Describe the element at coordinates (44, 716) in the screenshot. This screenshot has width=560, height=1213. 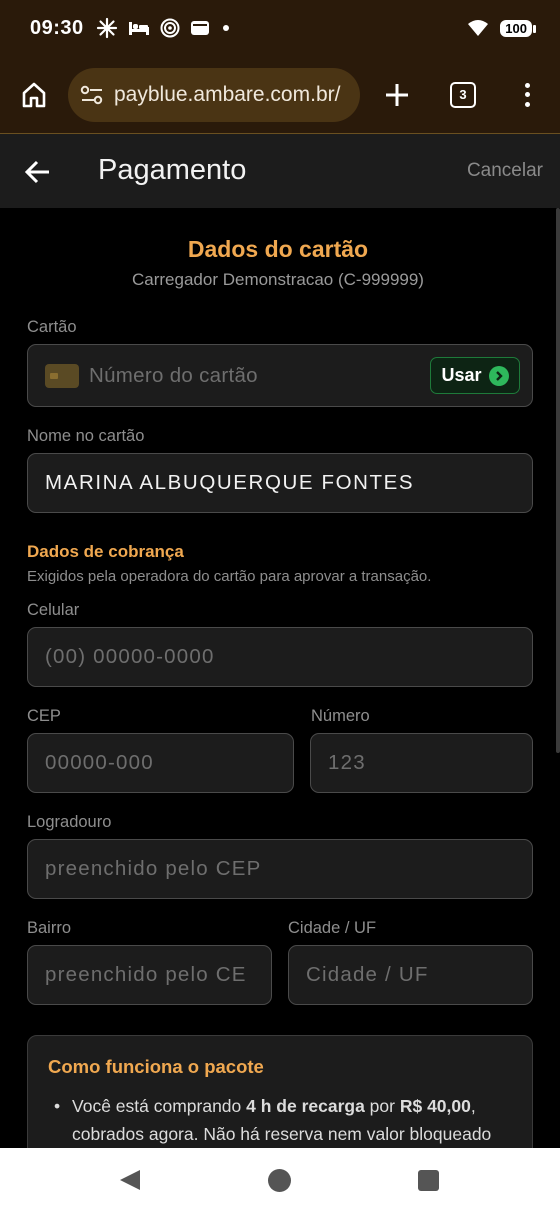
I see `cep-label: CEP` at that location.